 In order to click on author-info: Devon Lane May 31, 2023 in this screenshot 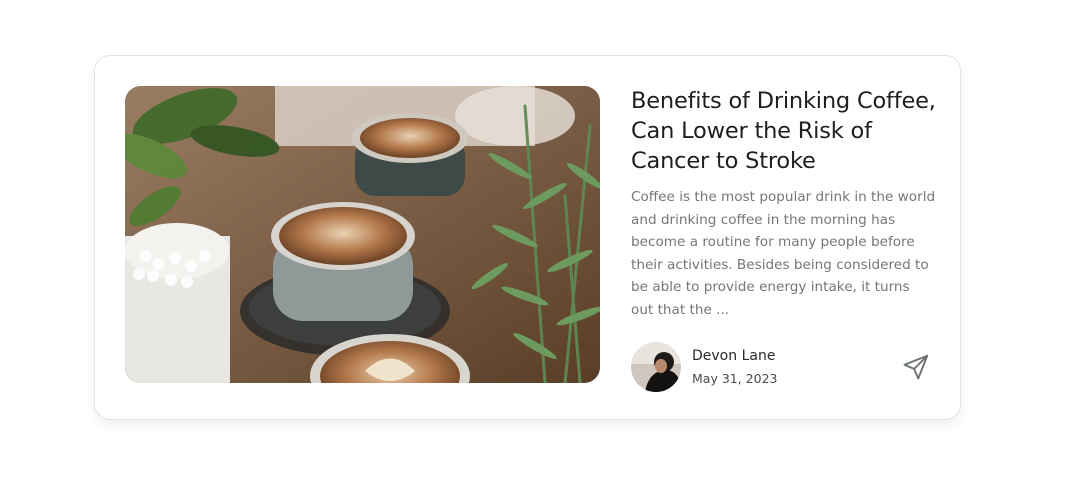, I will do `click(704, 367)`.